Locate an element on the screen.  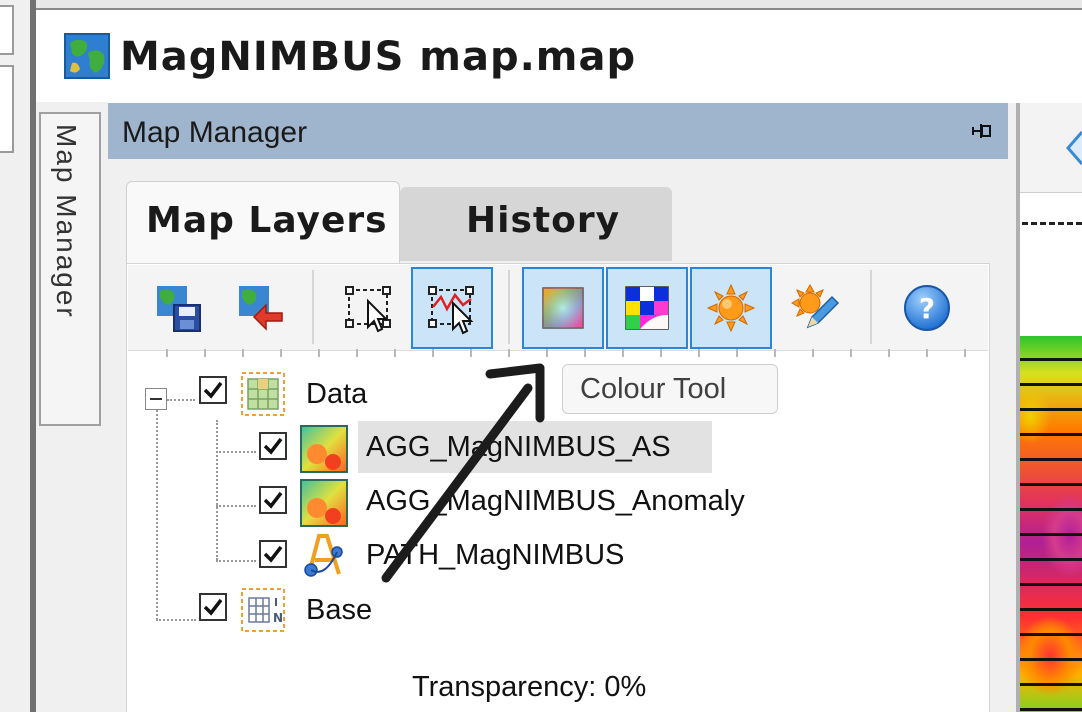
colour-palette-button is located at coordinates (647, 308).